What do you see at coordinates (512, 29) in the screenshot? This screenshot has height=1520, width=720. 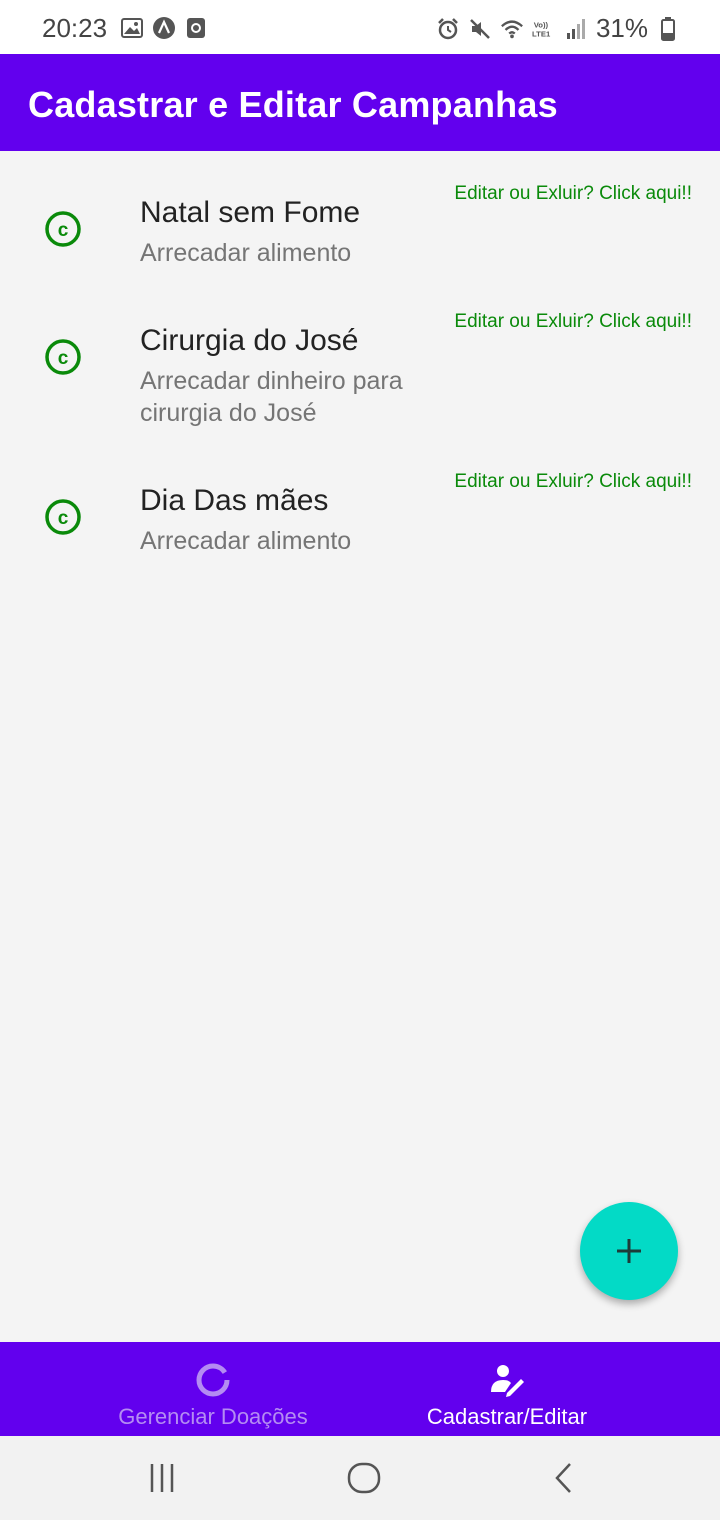 I see `wifi-icon` at bounding box center [512, 29].